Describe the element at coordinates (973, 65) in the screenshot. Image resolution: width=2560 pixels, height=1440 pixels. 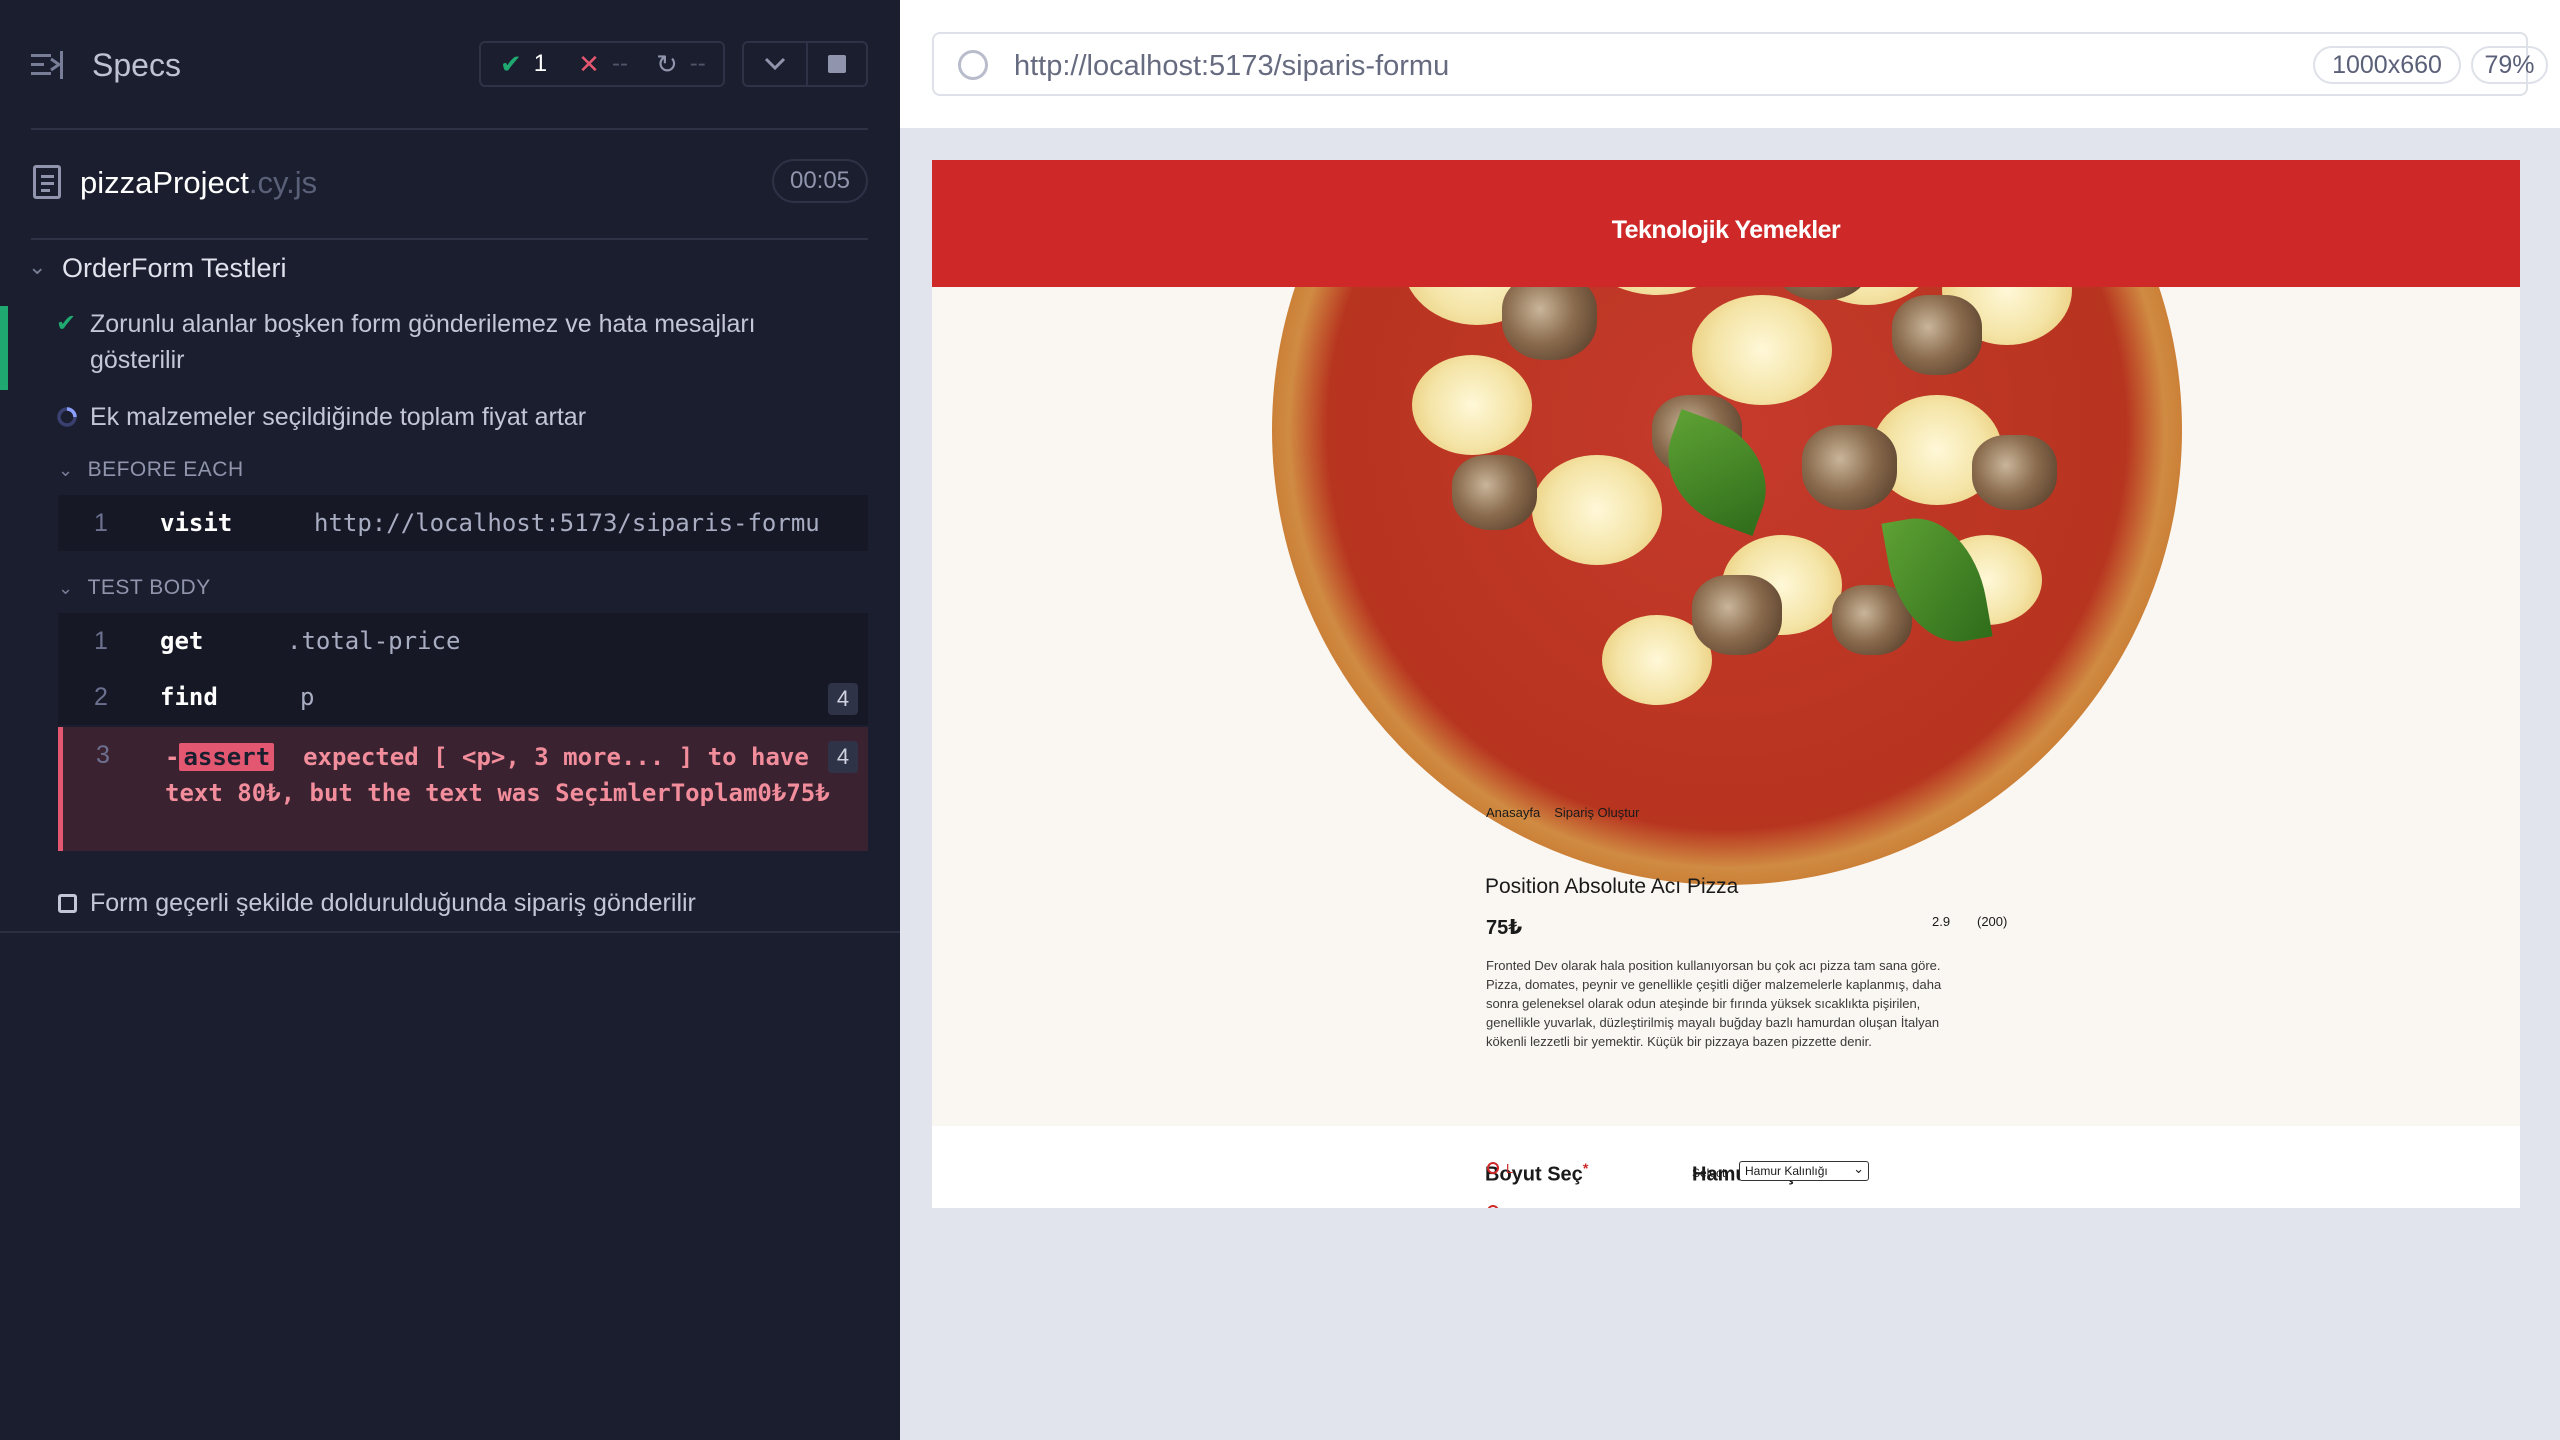
I see `globe-icon` at that location.